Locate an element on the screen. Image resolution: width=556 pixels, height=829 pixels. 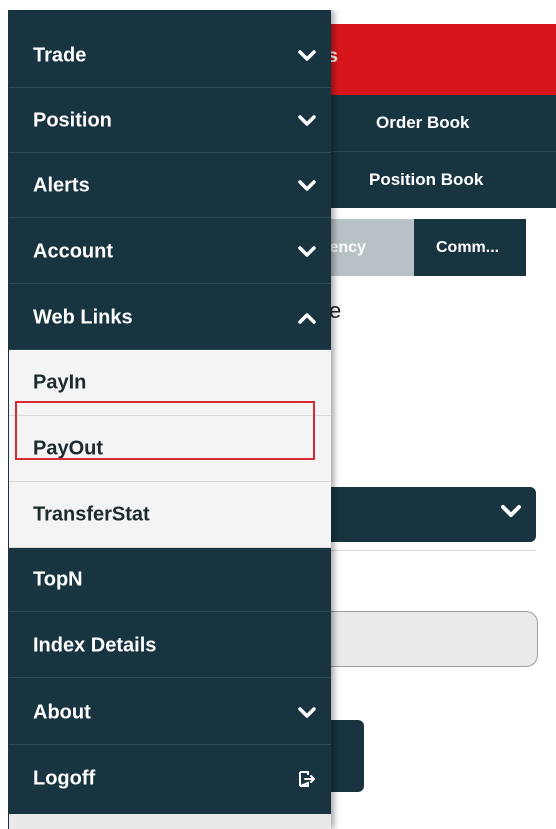
menu-item-account: Account is located at coordinates (170, 252).